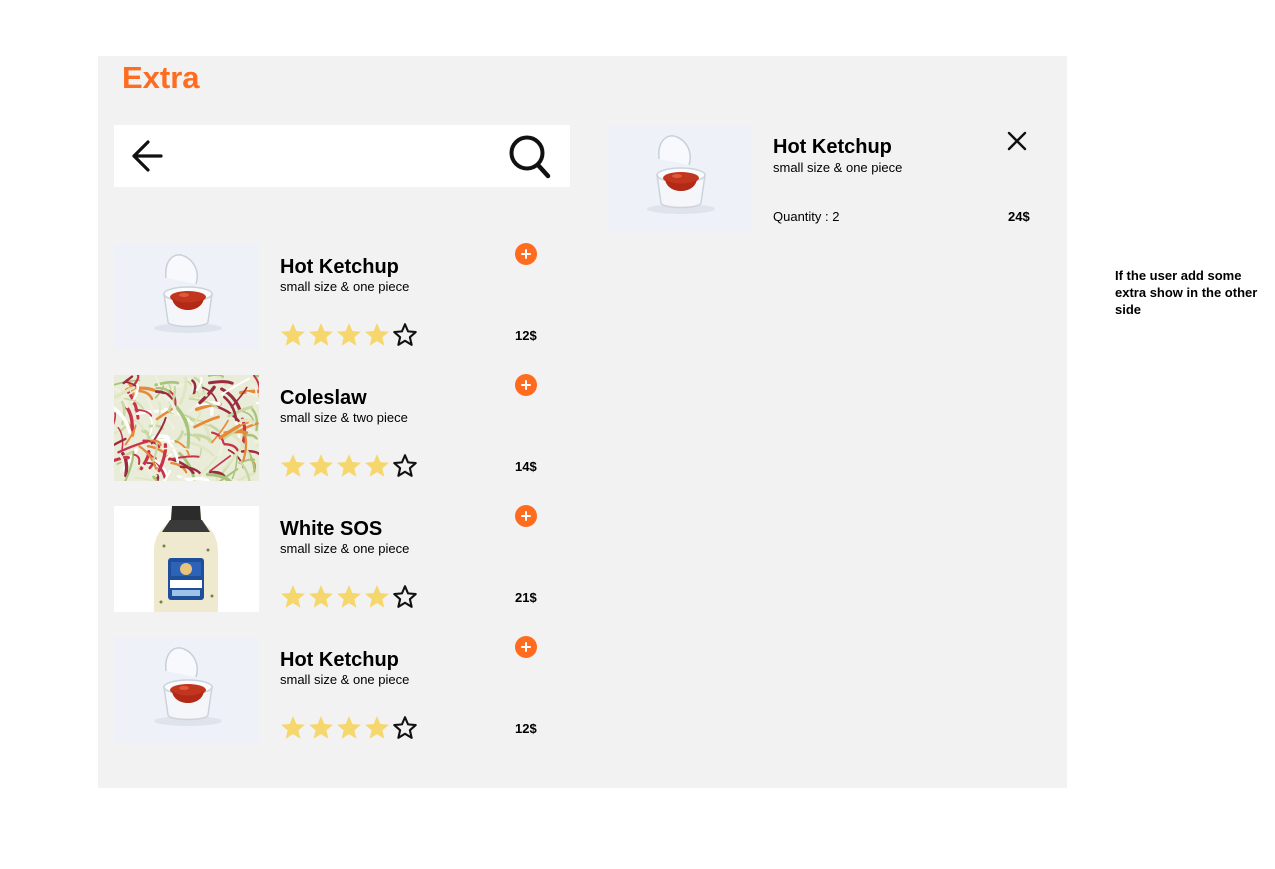 This screenshot has height=869, width=1275. I want to click on cart-item-name: Hot Ketchup, so click(832, 147).